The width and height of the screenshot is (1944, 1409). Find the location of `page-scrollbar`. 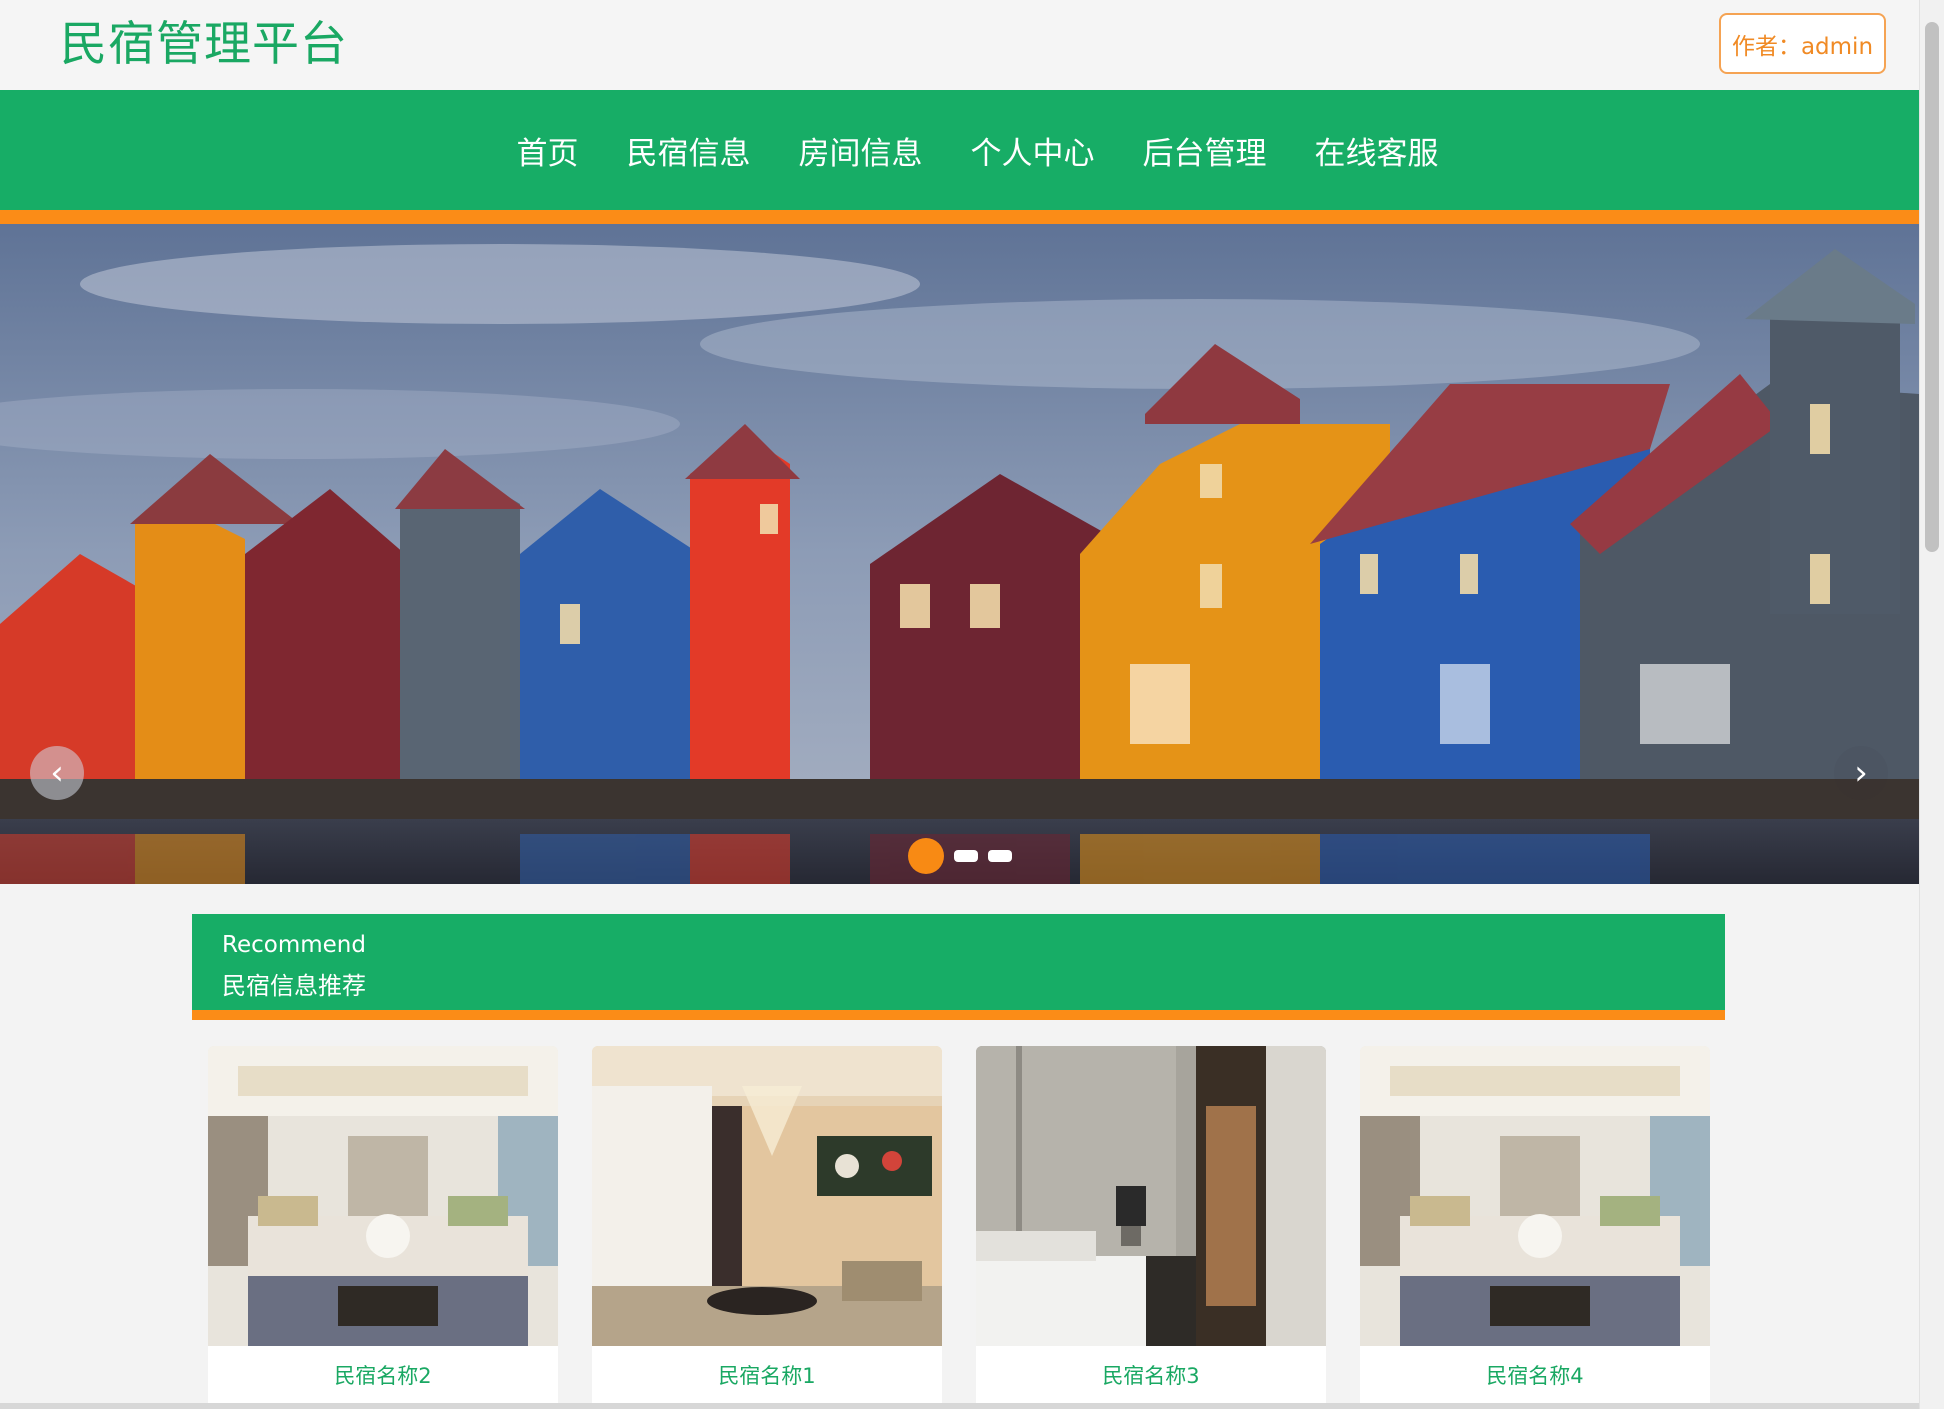

page-scrollbar is located at coordinates (1931, 704).